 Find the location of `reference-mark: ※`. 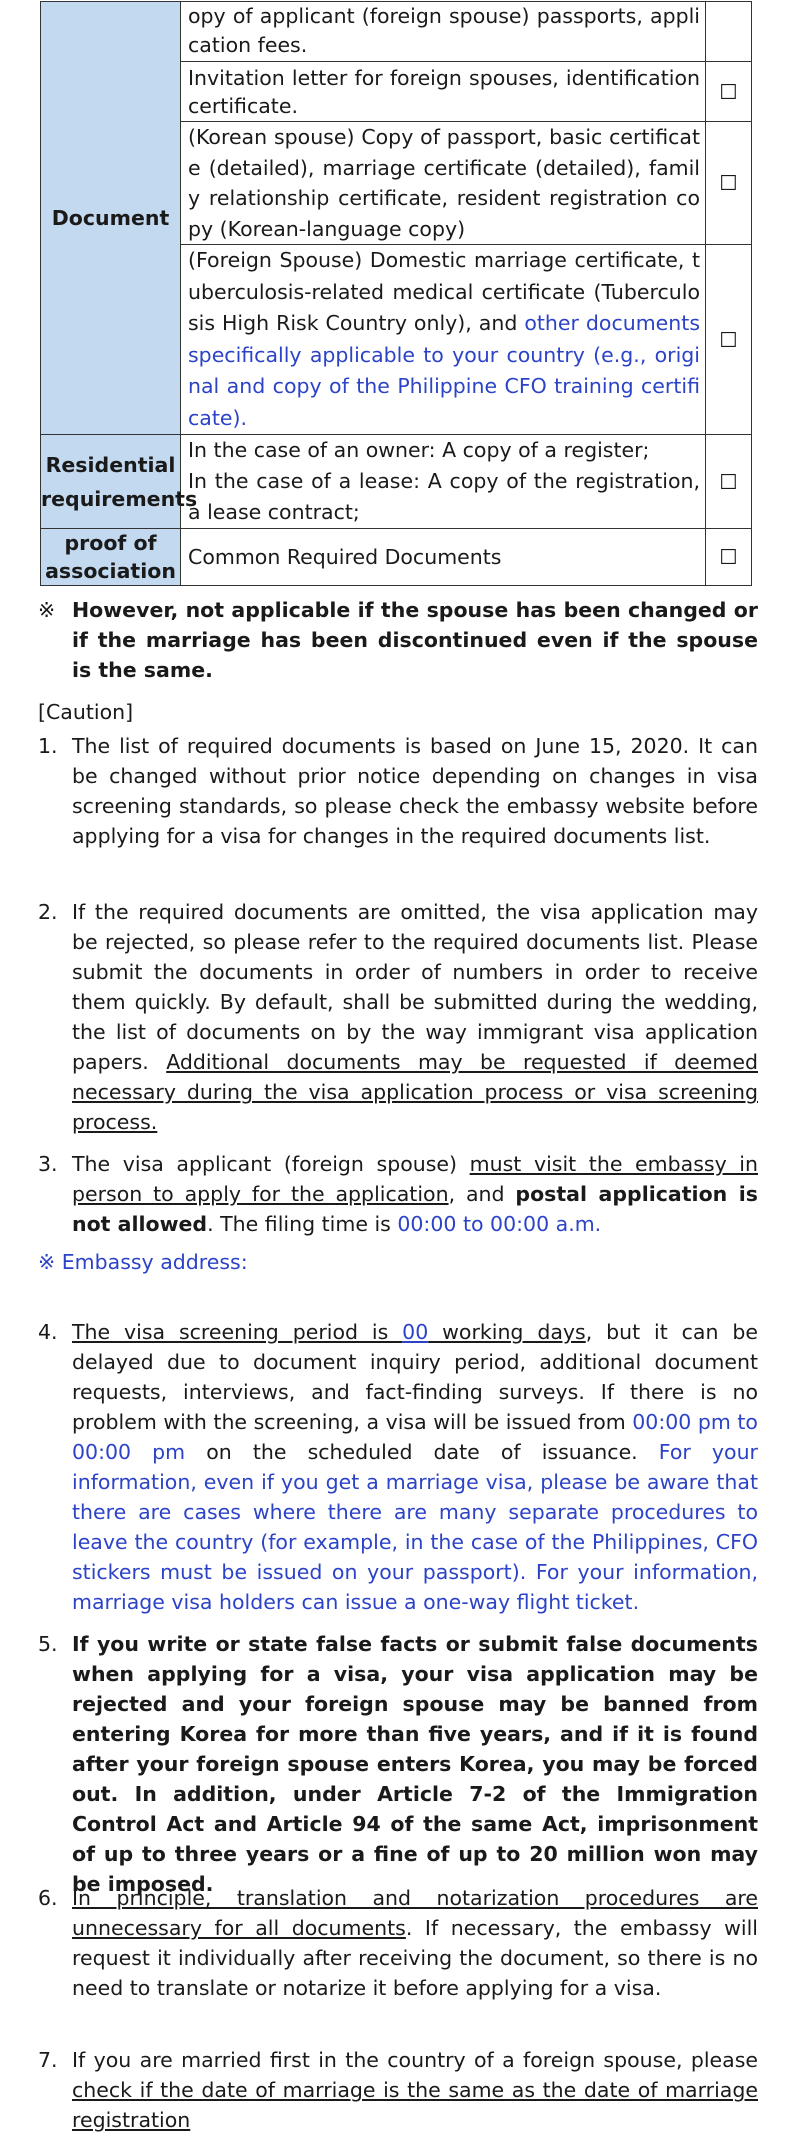

reference-mark: ※ is located at coordinates (47, 610).